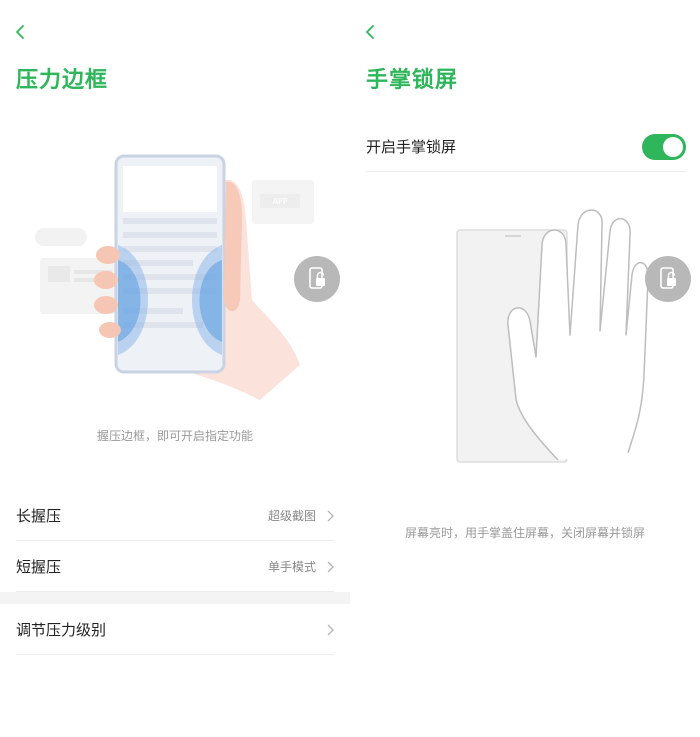 Image resolution: width=700 pixels, height=737 pixels. I want to click on long-grip-row: 长握压 超级截图, so click(175, 516).